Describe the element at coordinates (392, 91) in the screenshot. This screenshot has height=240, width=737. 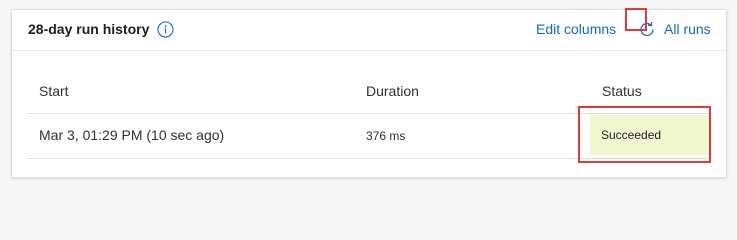
I see `column-header-duration: Duration` at that location.